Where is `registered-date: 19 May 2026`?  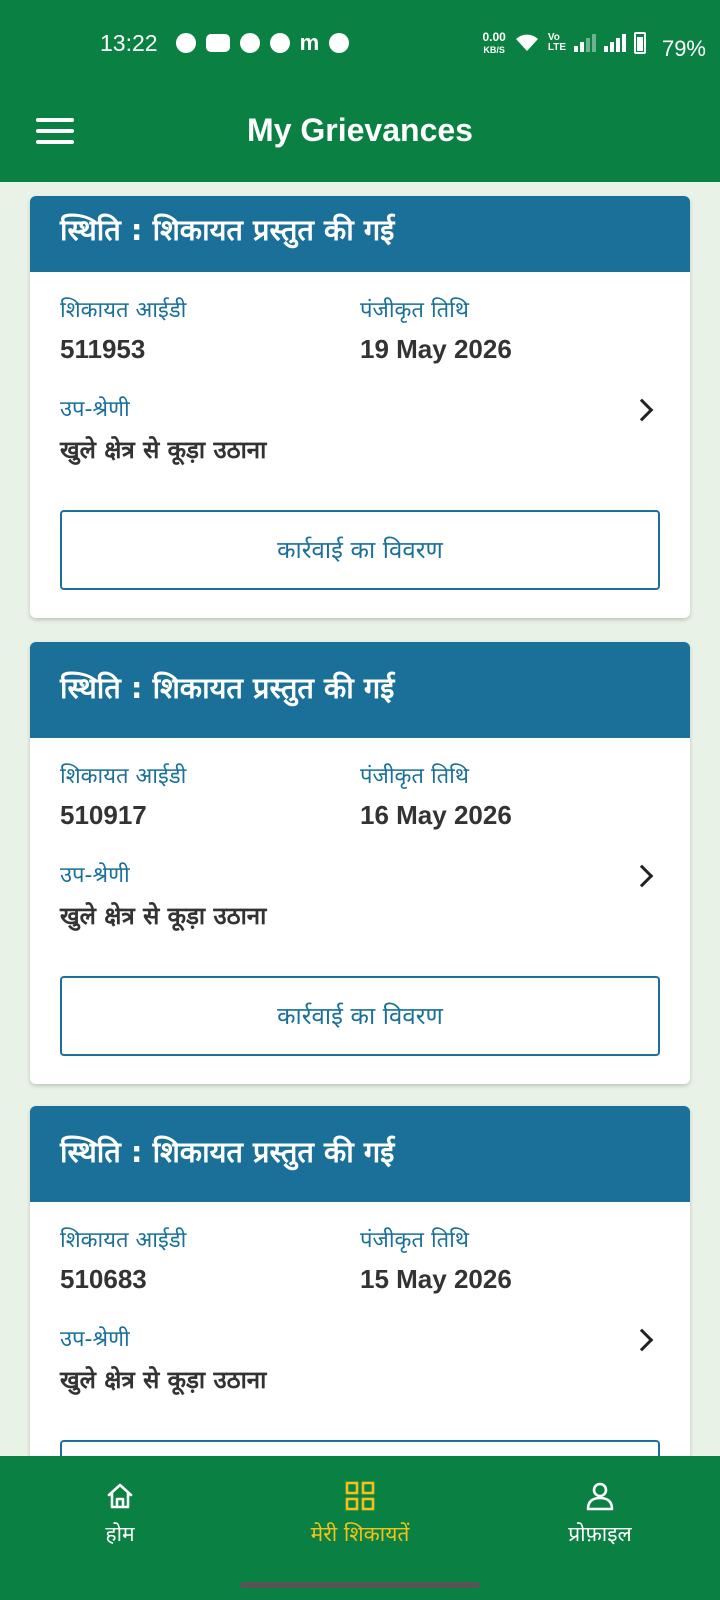
registered-date: 19 May 2026 is located at coordinates (436, 349).